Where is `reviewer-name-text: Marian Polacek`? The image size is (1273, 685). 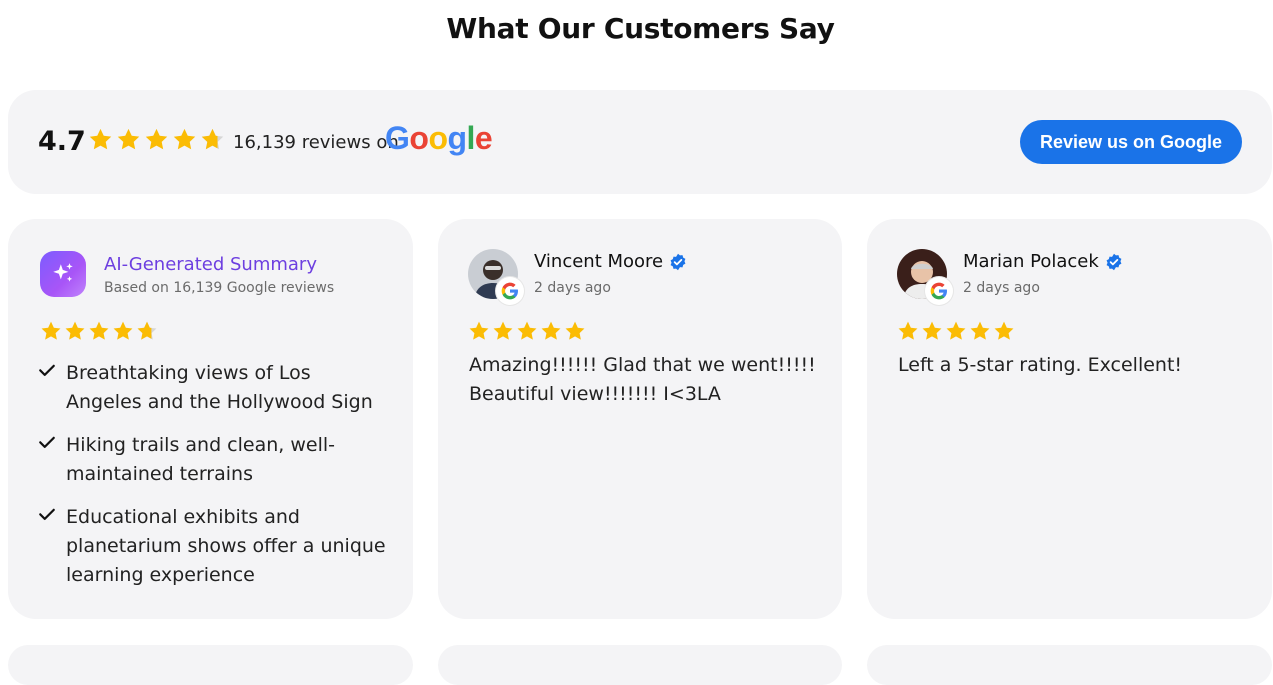
reviewer-name-text: Marian Polacek is located at coordinates (1031, 261).